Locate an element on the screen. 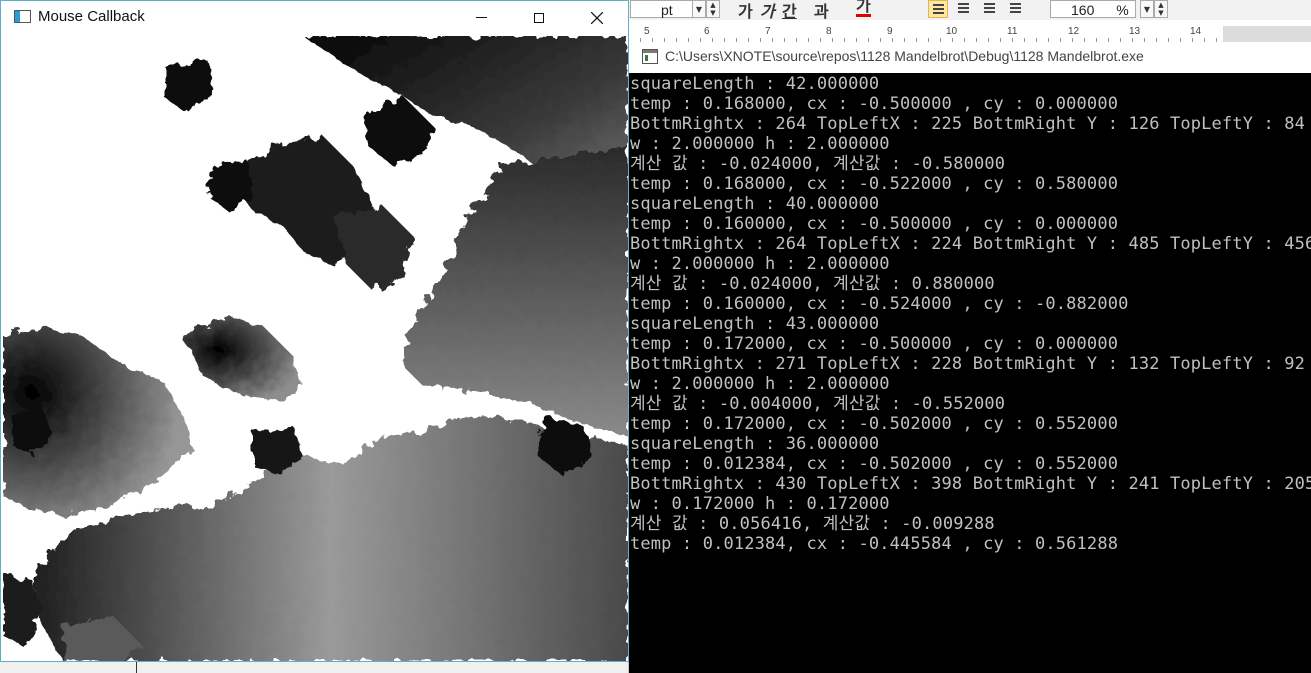 The height and width of the screenshot is (673, 1311). app-icon is located at coordinates (22, 16).